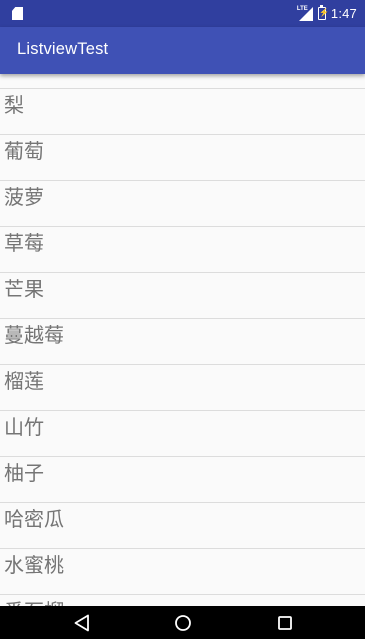 Image resolution: width=365 pixels, height=639 pixels. What do you see at coordinates (182, 479) in the screenshot?
I see `list-item: 柚子` at bounding box center [182, 479].